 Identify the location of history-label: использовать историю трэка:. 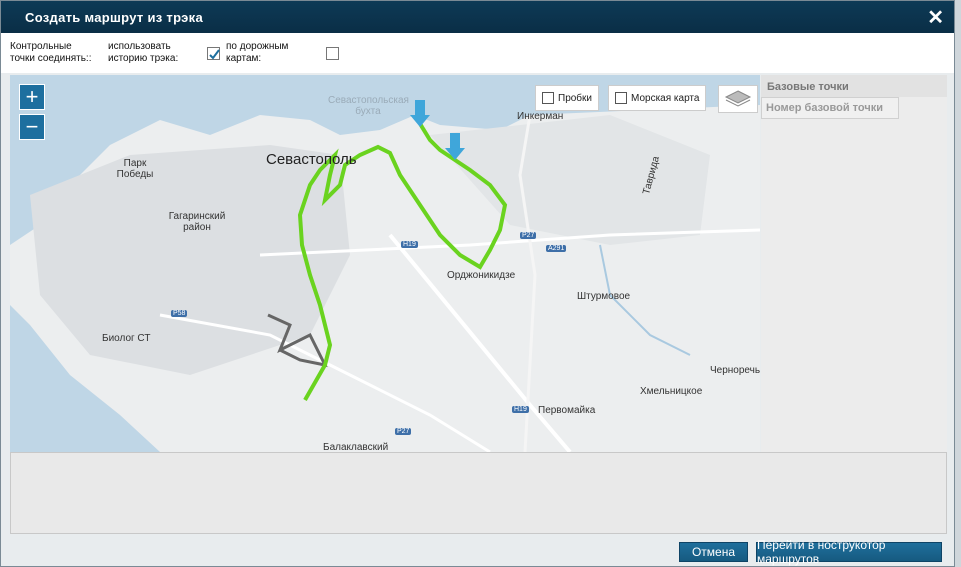
(143, 52).